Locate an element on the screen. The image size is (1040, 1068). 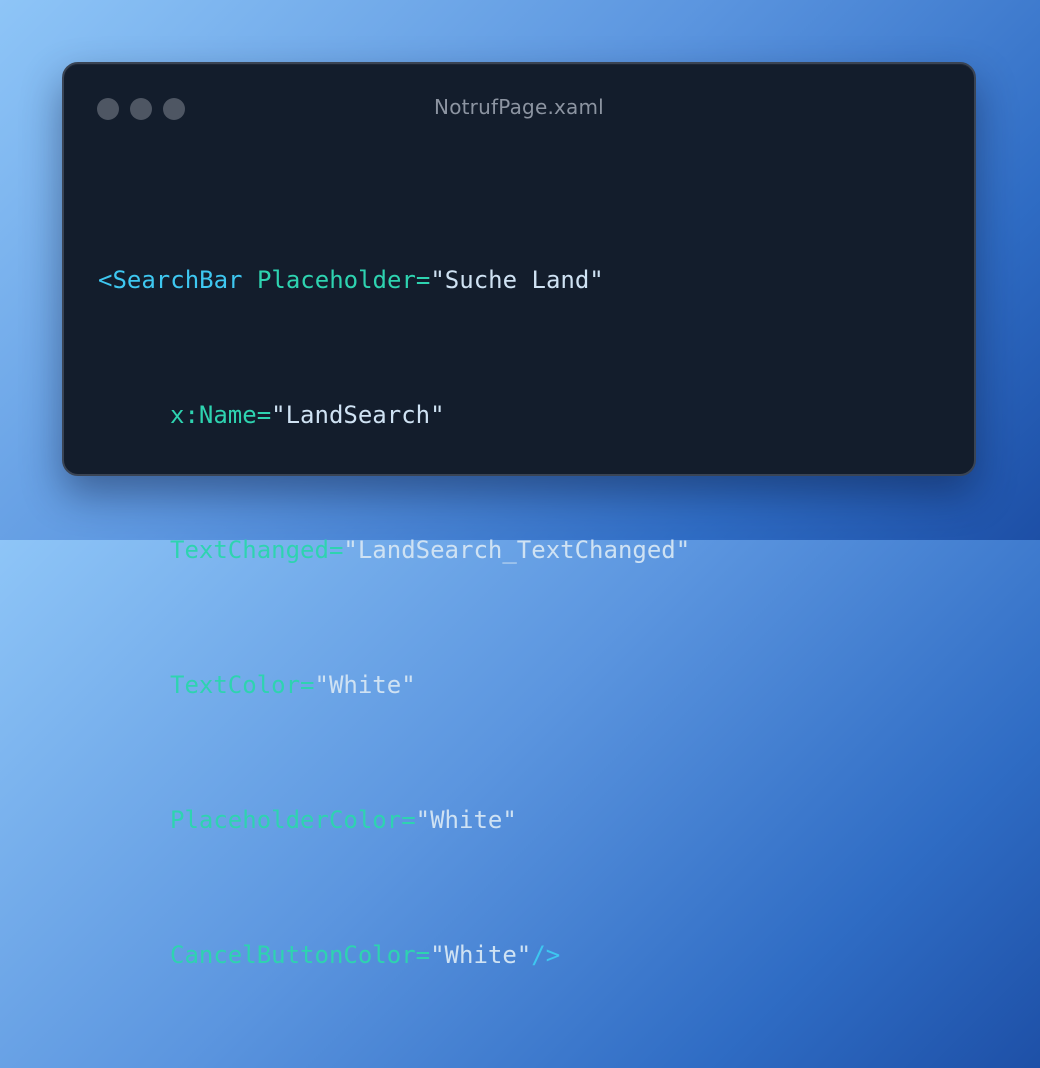
attribute-value: "LandSearch" is located at coordinates (358, 415).